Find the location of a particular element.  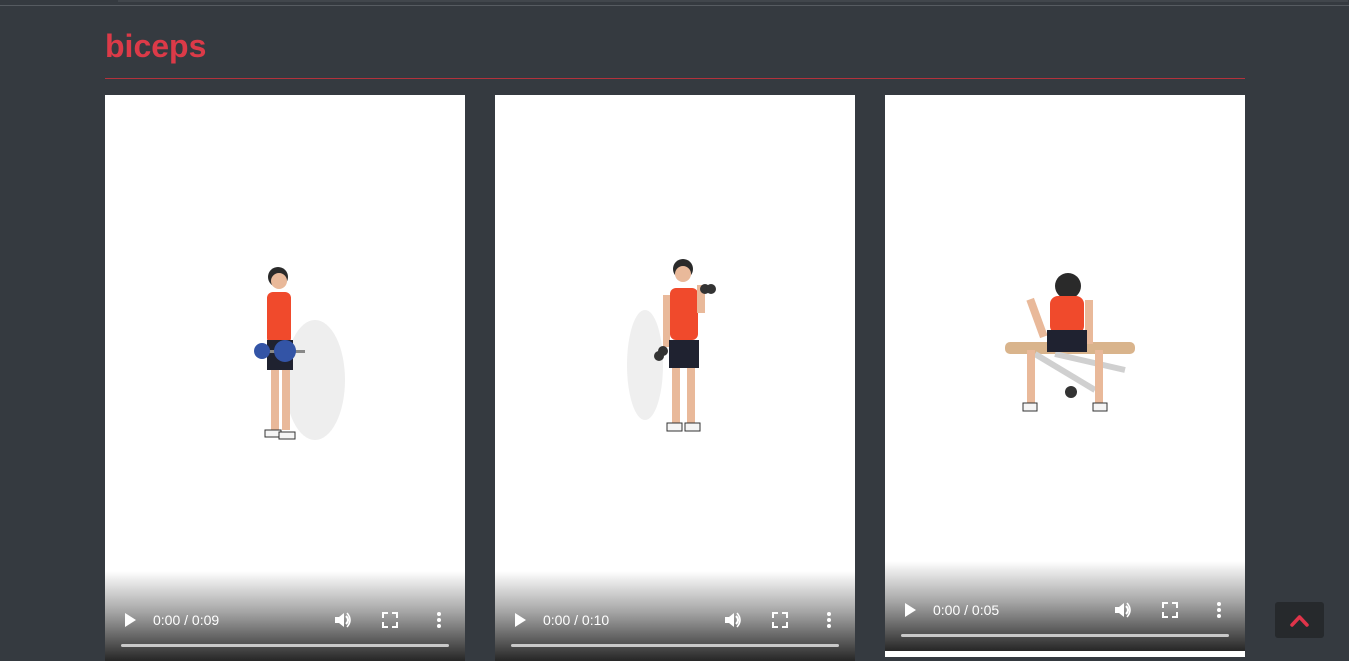

video-controls: 0:00 / 0:10 is located at coordinates (675, 616).